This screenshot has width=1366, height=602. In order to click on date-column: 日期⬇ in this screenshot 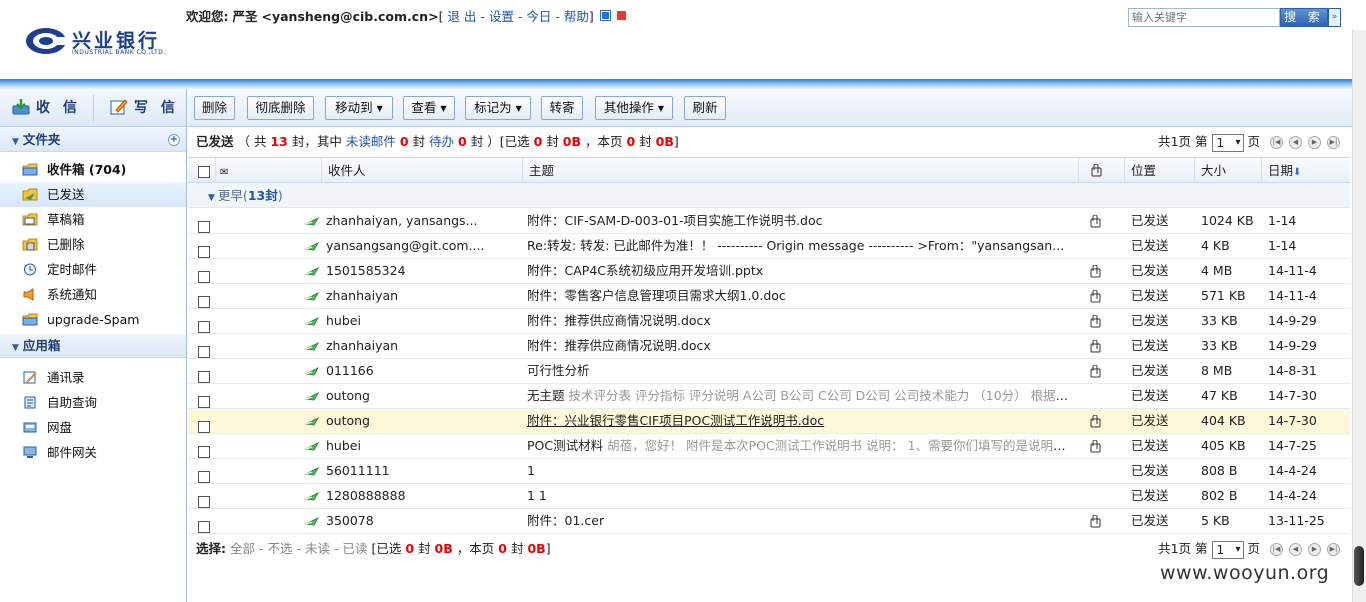, I will do `click(1306, 170)`.